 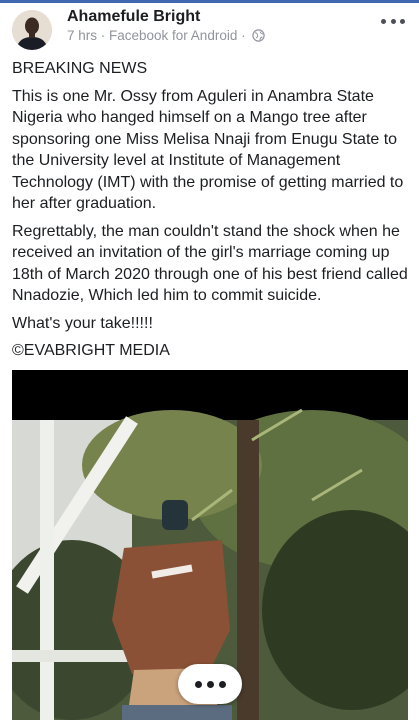 What do you see at coordinates (91, 350) in the screenshot?
I see `post-credit: ©EVABRIGHT MEDIA` at bounding box center [91, 350].